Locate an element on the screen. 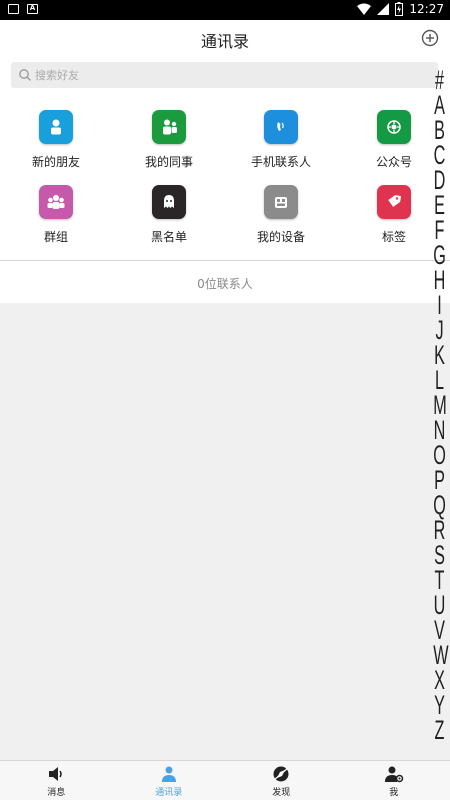  add-circle-icon is located at coordinates (430, 38).